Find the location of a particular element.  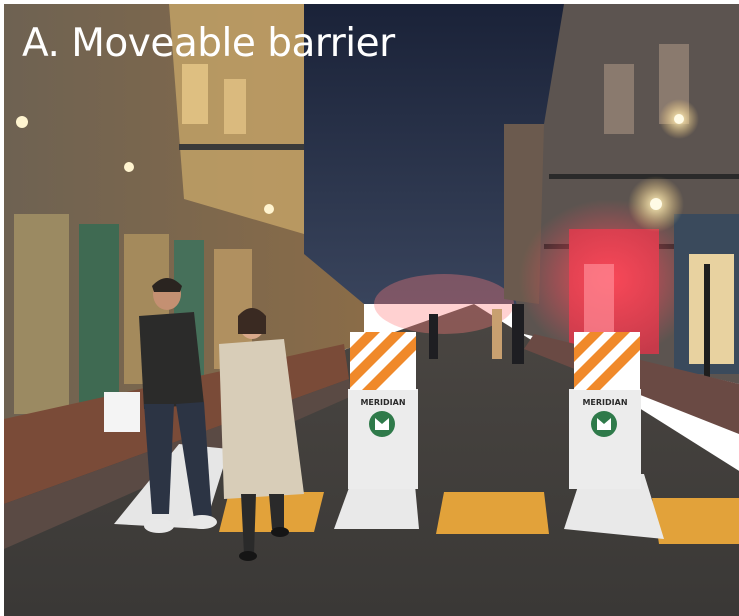

left-balcony-rail is located at coordinates (241, 147).